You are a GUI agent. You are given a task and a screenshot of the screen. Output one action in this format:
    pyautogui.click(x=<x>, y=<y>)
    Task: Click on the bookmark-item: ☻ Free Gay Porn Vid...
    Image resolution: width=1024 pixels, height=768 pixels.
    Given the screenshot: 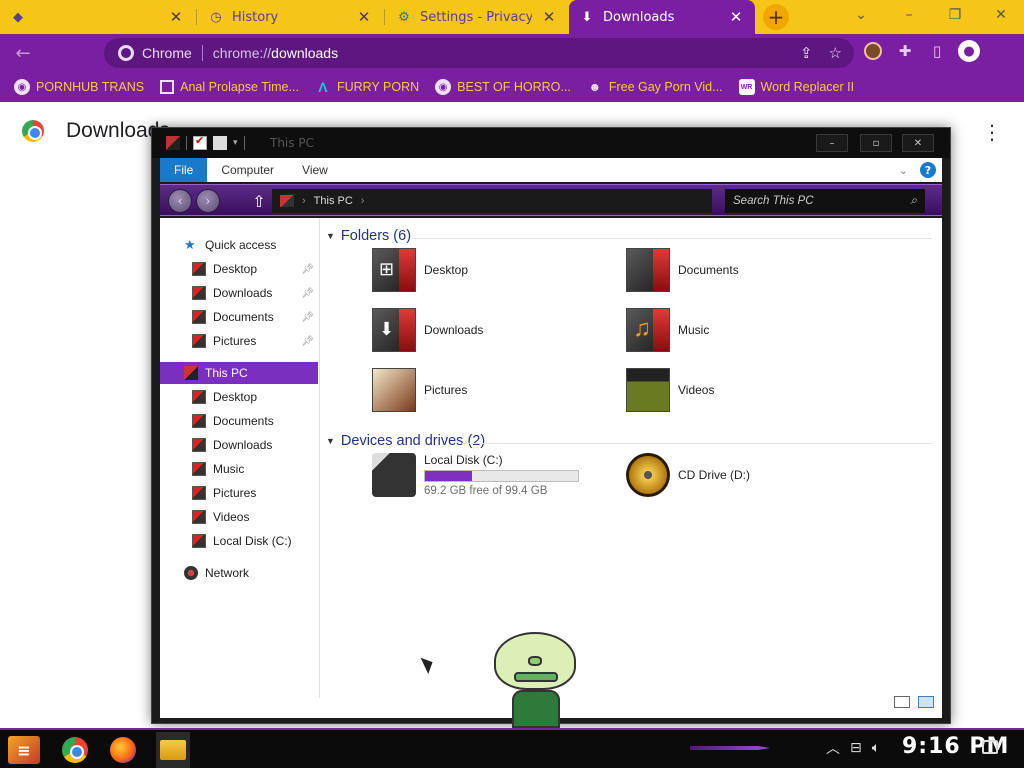 What is the action you would take?
    pyautogui.click(x=655, y=87)
    